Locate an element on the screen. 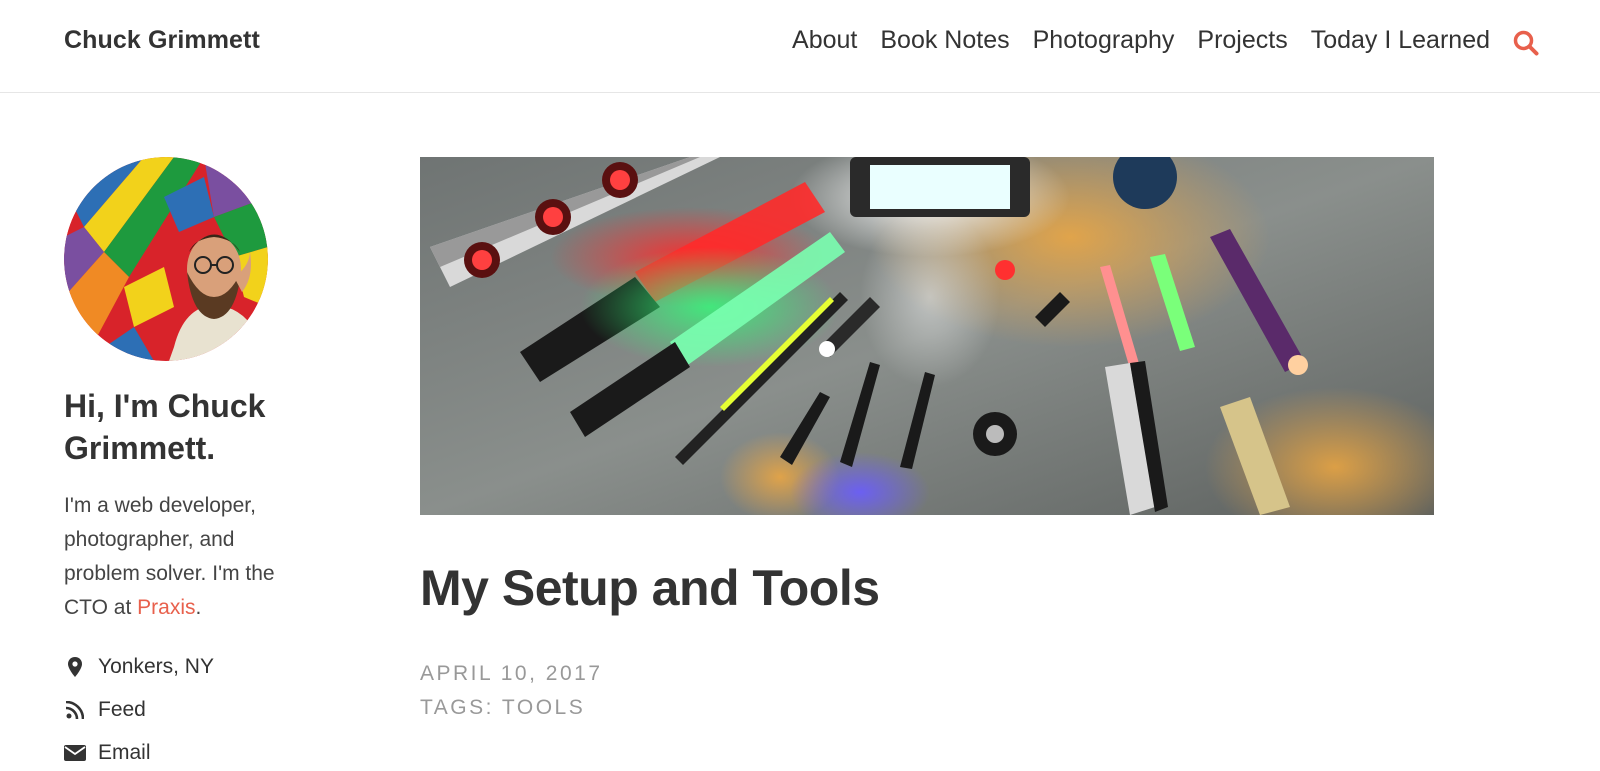 The height and width of the screenshot is (771, 1600). search-icon is located at coordinates (1526, 43).